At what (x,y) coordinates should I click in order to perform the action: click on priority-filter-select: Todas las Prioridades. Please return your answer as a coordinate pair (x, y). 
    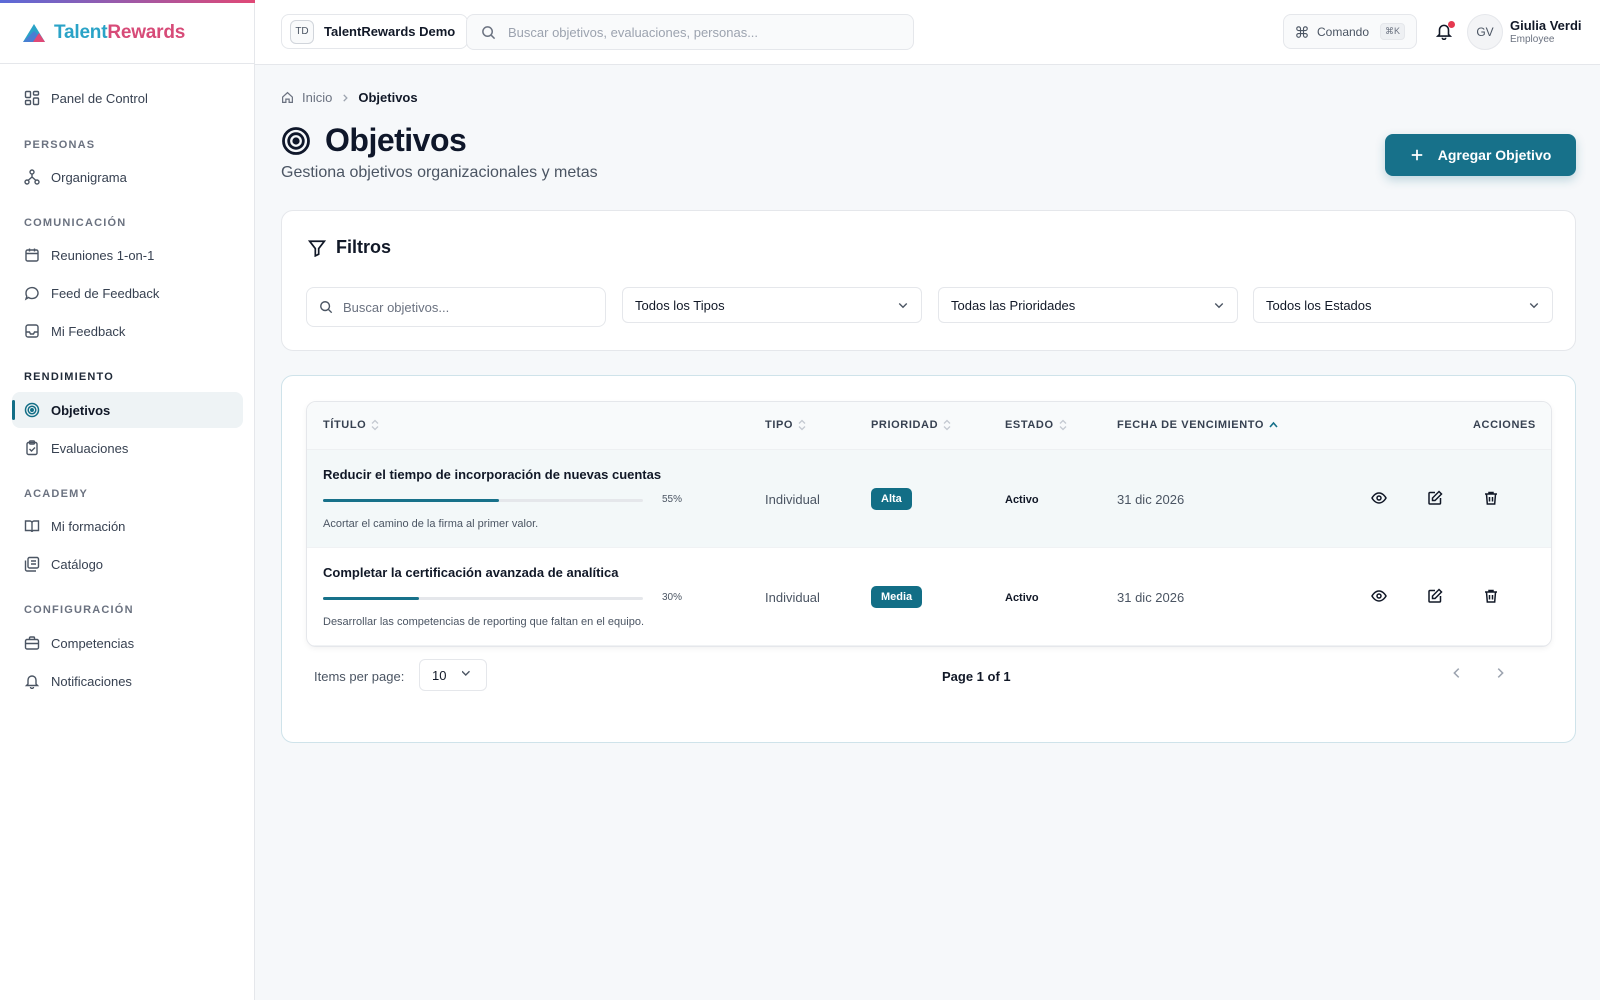
    Looking at the image, I should click on (1088, 305).